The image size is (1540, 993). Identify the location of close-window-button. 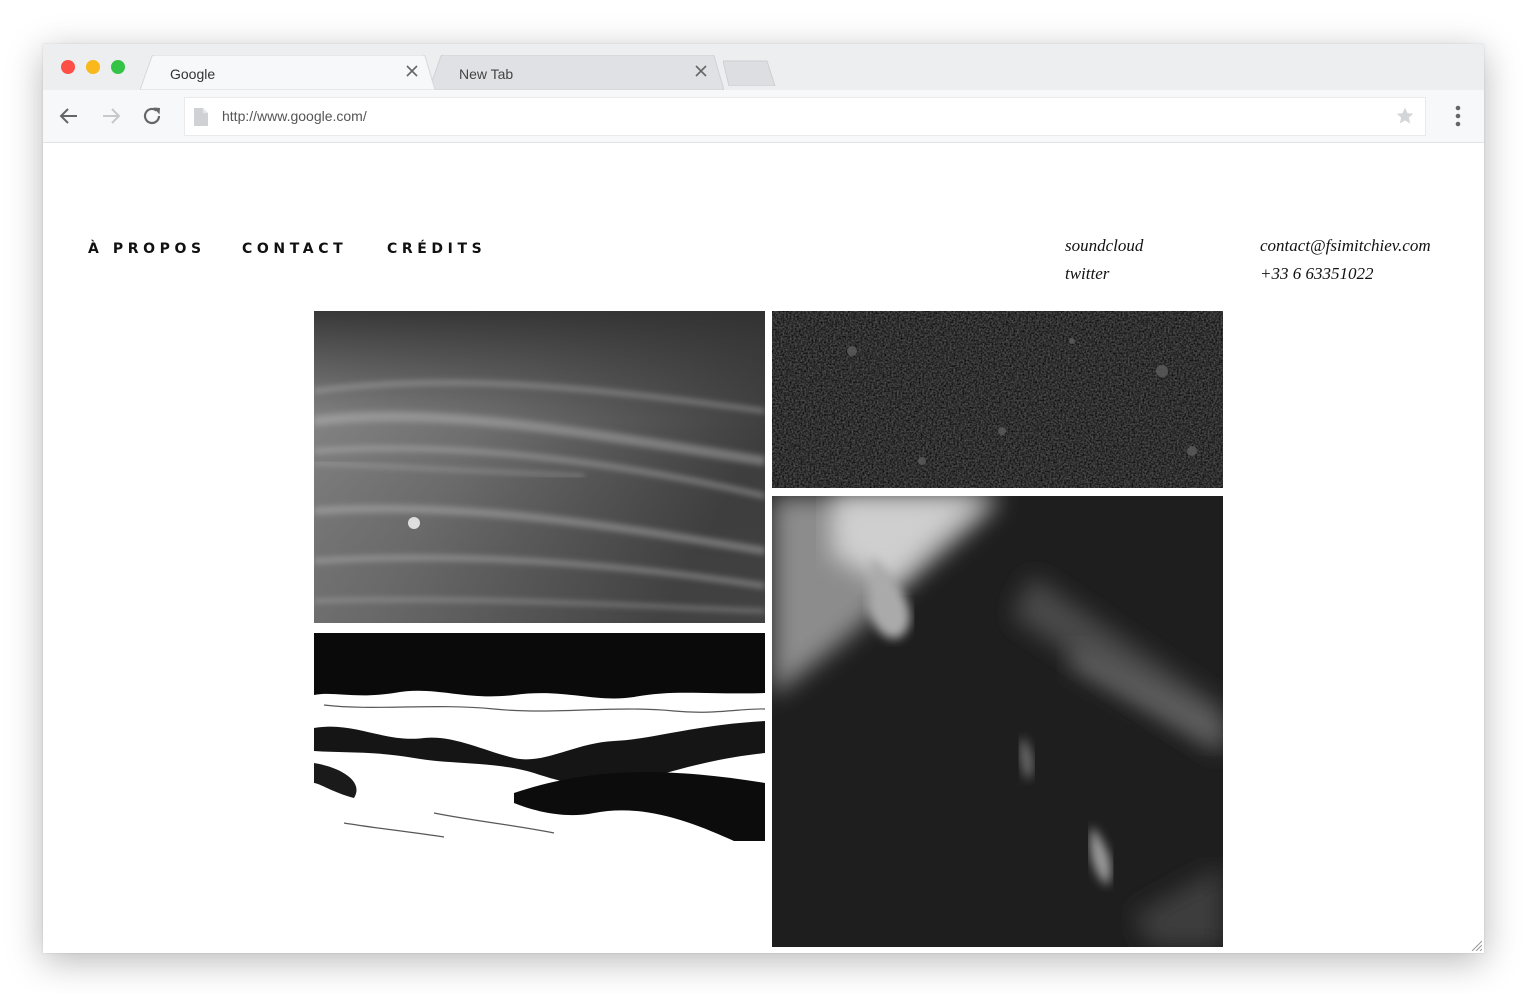
(68, 67).